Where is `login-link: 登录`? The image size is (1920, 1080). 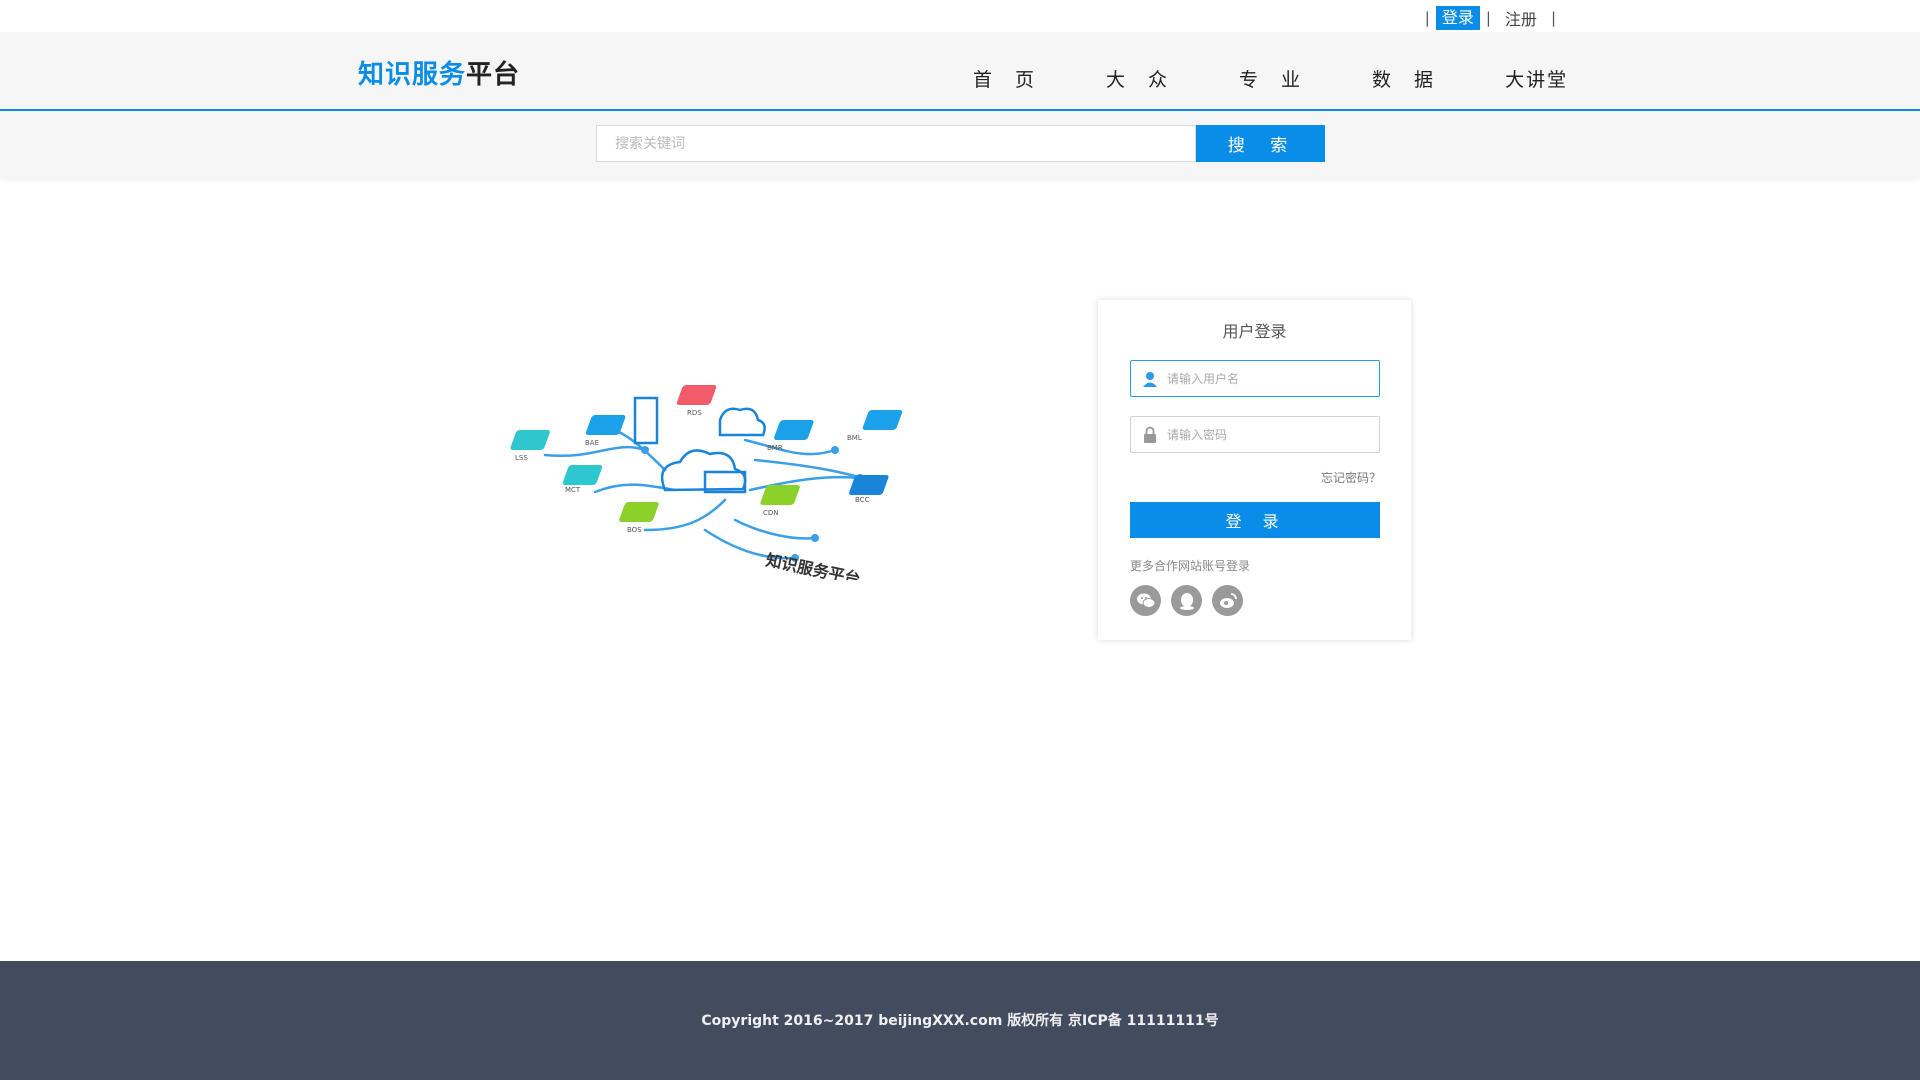
login-link: 登录 is located at coordinates (1457, 18).